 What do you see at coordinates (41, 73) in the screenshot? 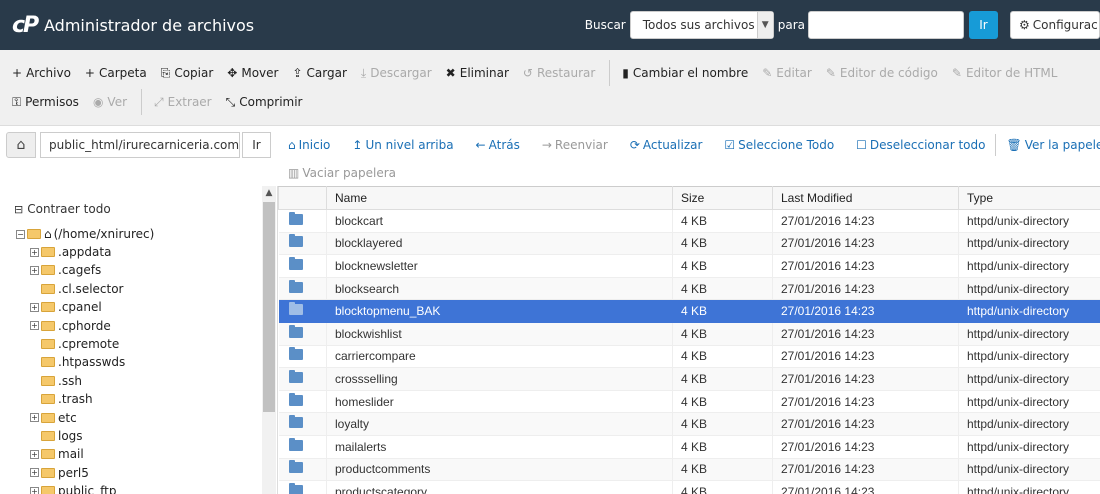
I see `new-file-button: + Archivo` at bounding box center [41, 73].